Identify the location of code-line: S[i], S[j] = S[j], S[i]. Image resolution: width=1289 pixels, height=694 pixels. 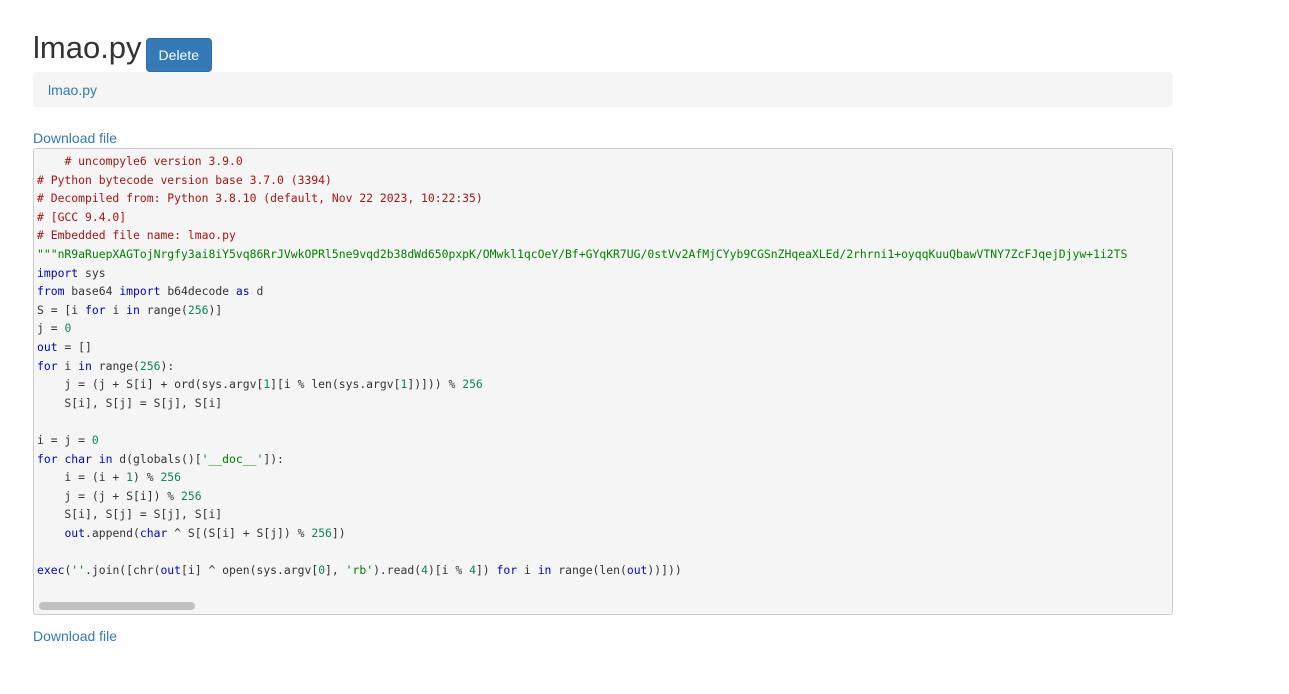
(603, 403).